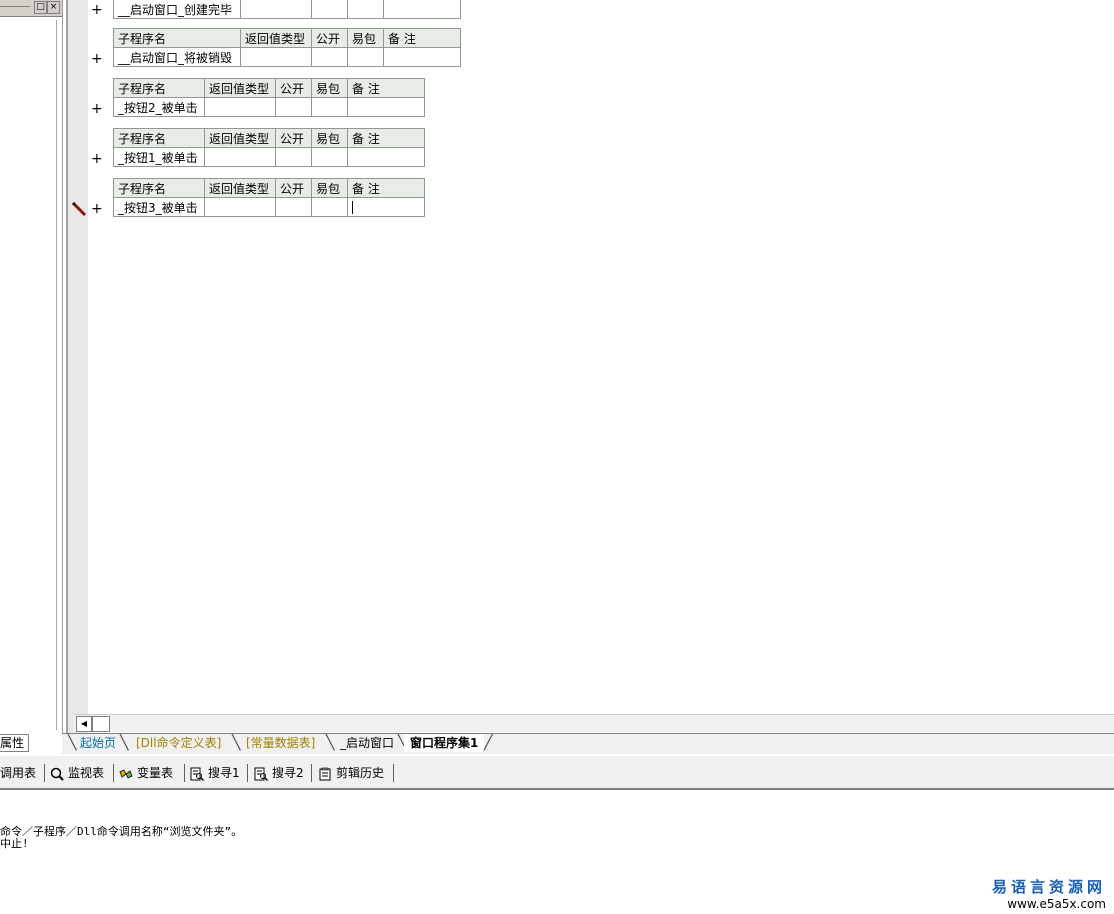 This screenshot has width=1114, height=914. What do you see at coordinates (557, 773) in the screenshot?
I see `bottom-toolbar: 调用表 监视表 变量表 搜寻1 搜寻2 剪辑历史` at bounding box center [557, 773].